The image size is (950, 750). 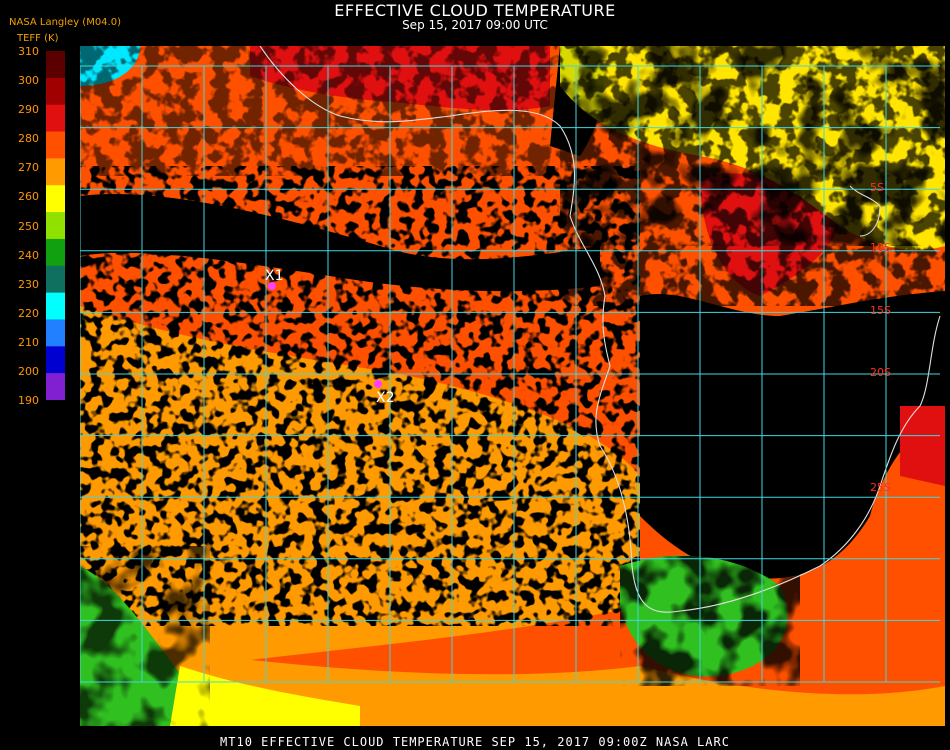 What do you see at coordinates (28, 168) in the screenshot?
I see `colorbar-tick-label: 270` at bounding box center [28, 168].